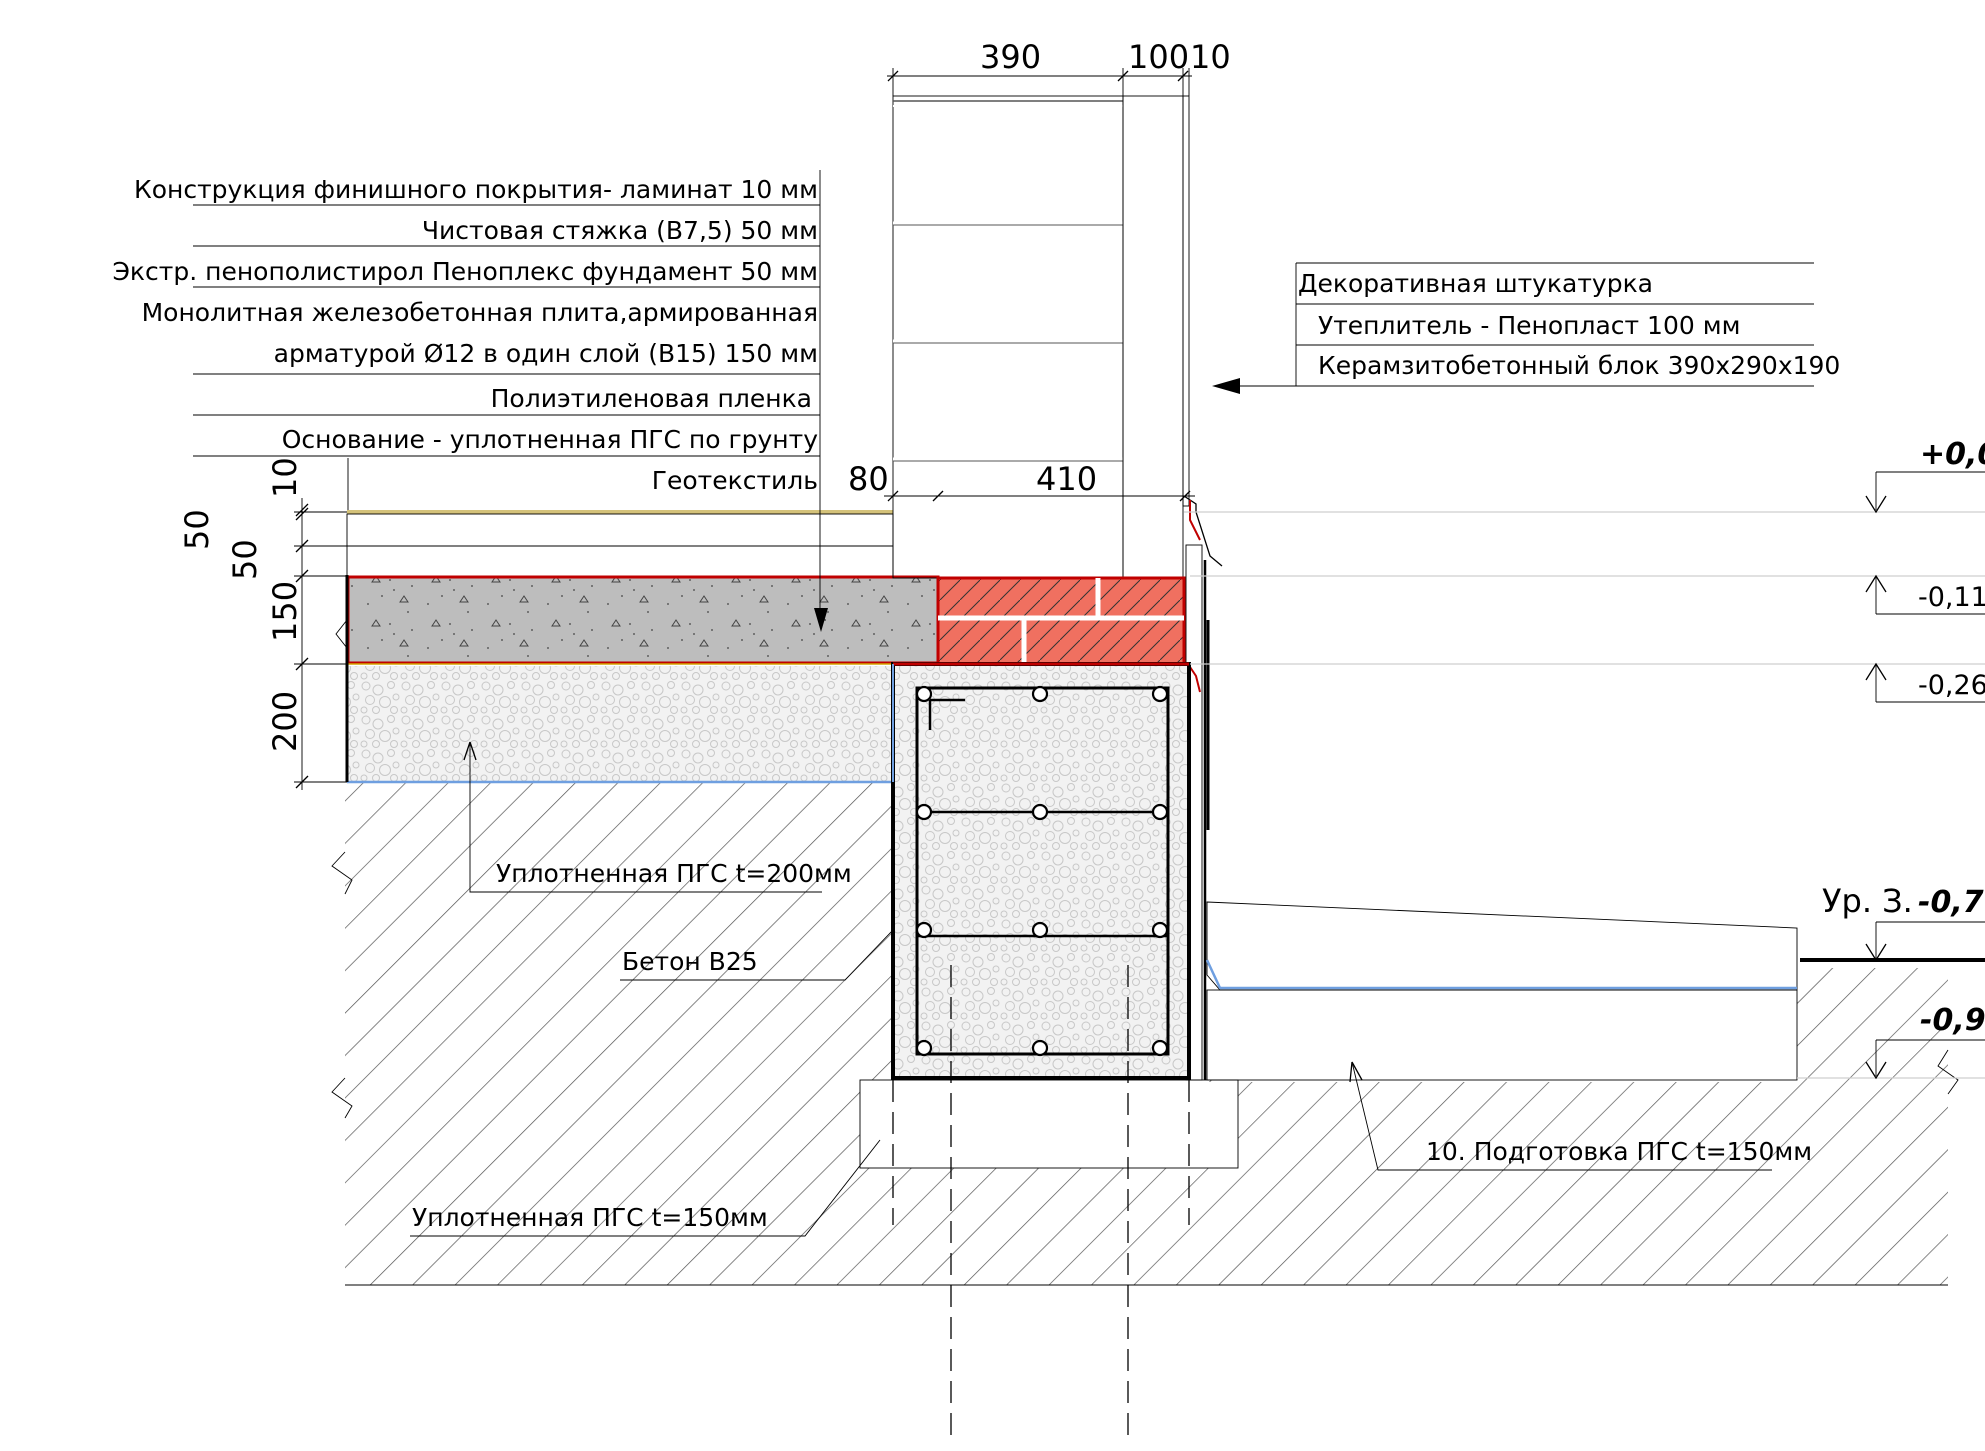 This screenshot has width=1985, height=1451. I want to click on level-ground-prefix: Ур. З., so click(1867, 901).